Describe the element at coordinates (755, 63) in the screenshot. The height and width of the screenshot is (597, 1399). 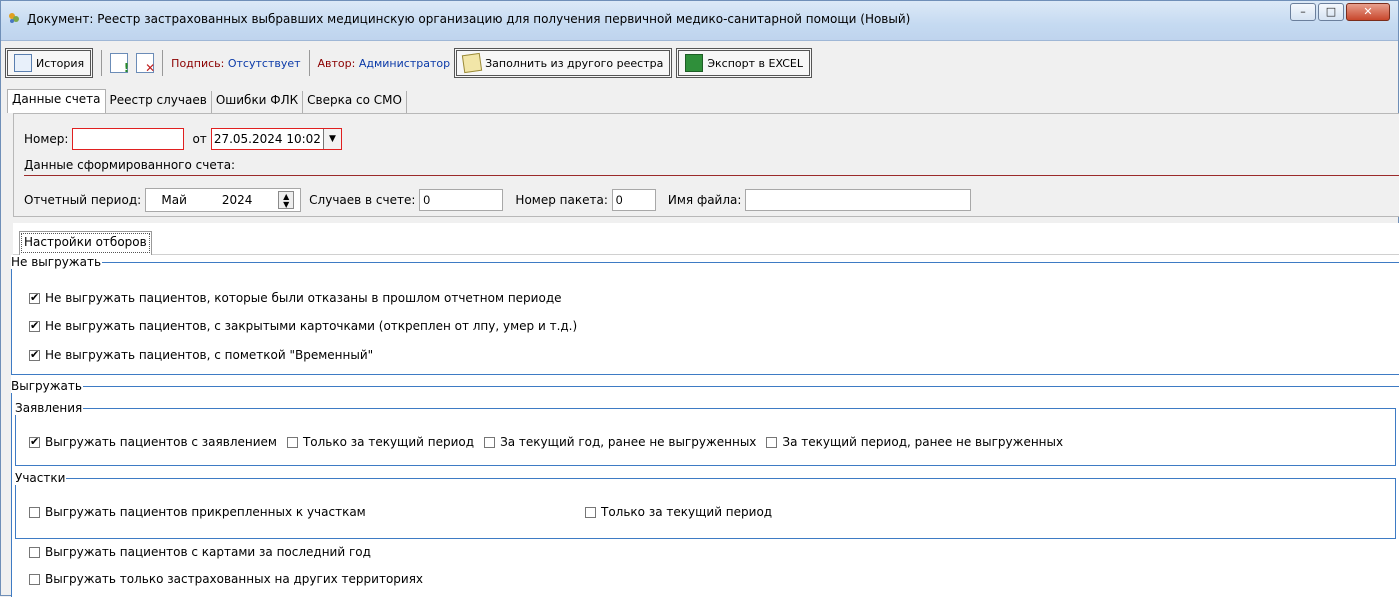
I see `export-label: Экспорт в EXCEL` at that location.